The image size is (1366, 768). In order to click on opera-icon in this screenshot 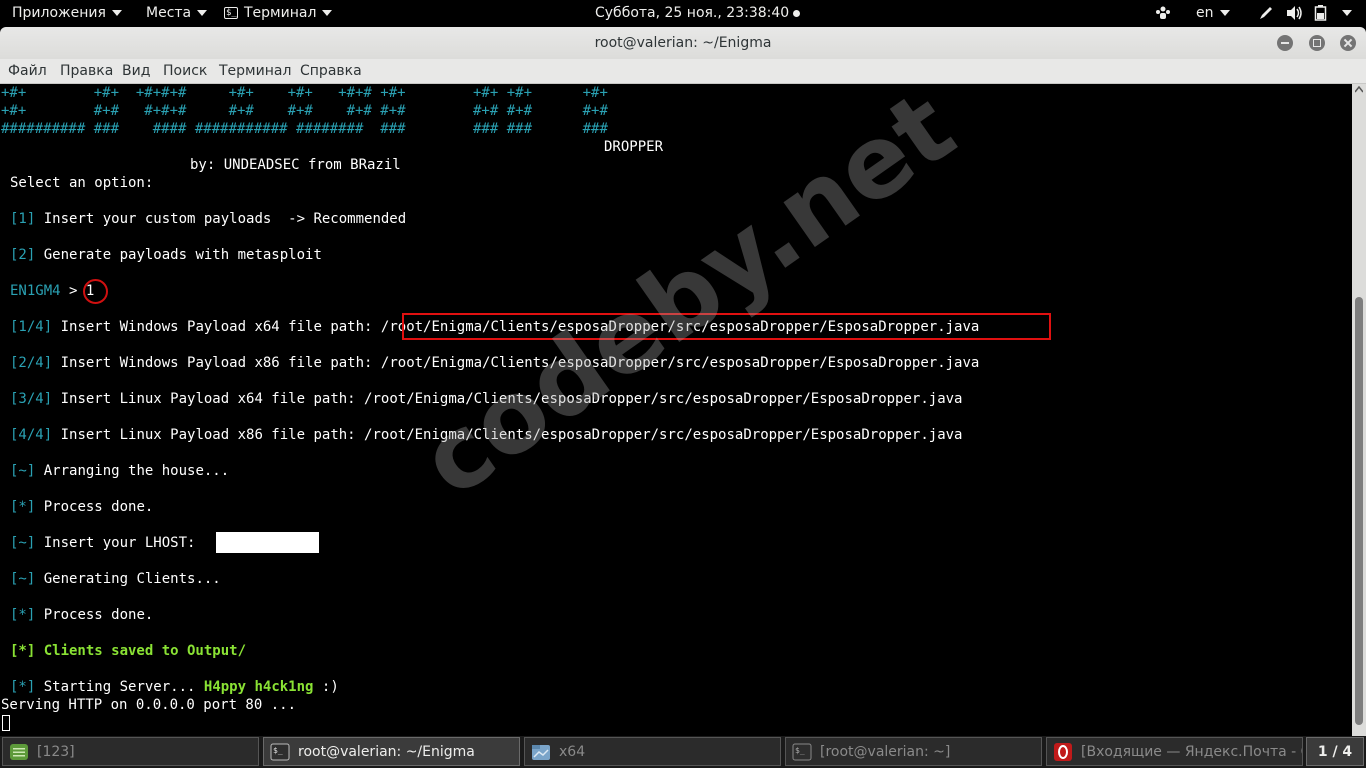, I will do `click(1063, 752)`.